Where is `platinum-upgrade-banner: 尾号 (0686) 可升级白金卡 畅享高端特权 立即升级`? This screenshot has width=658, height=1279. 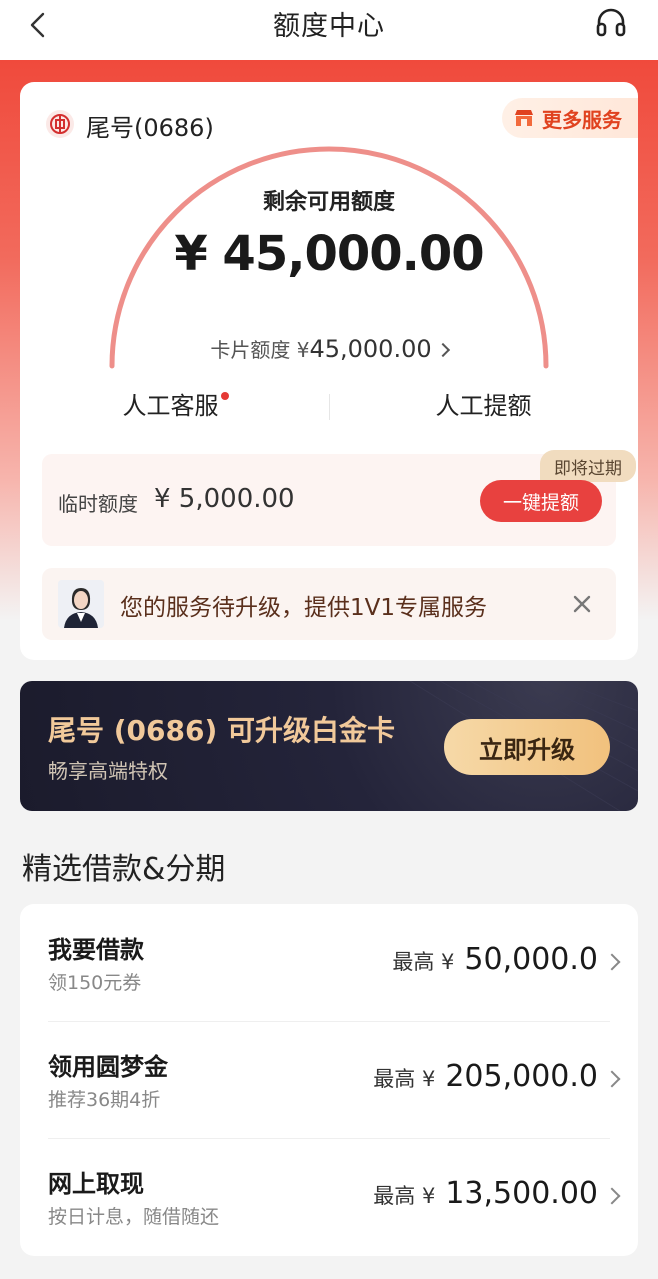 platinum-upgrade-banner: 尾号 (0686) 可升级白金卡 畅享高端特权 立即升级 is located at coordinates (329, 746).